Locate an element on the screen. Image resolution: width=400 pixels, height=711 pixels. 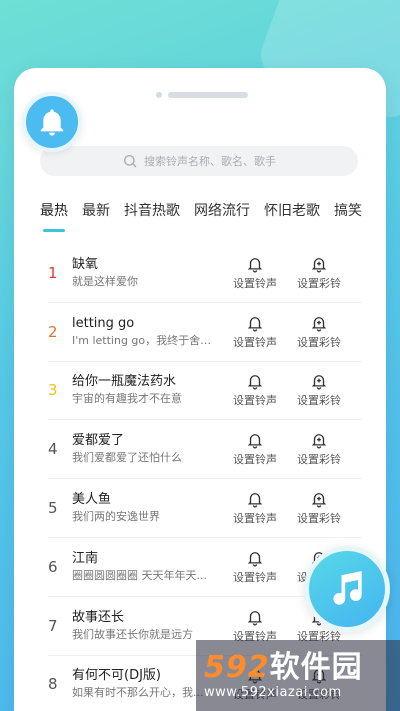
tab-hottest: 最热 is located at coordinates (54, 216).